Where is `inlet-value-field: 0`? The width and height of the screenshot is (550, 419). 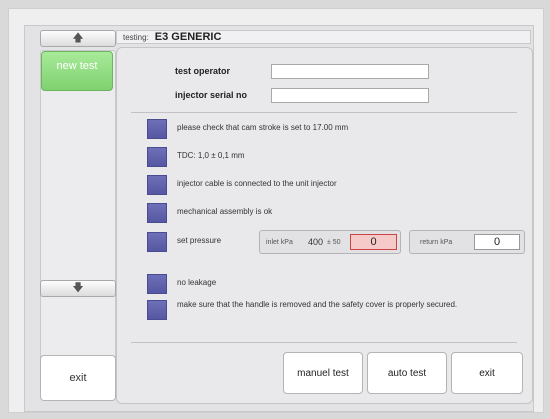 inlet-value-field: 0 is located at coordinates (373, 242).